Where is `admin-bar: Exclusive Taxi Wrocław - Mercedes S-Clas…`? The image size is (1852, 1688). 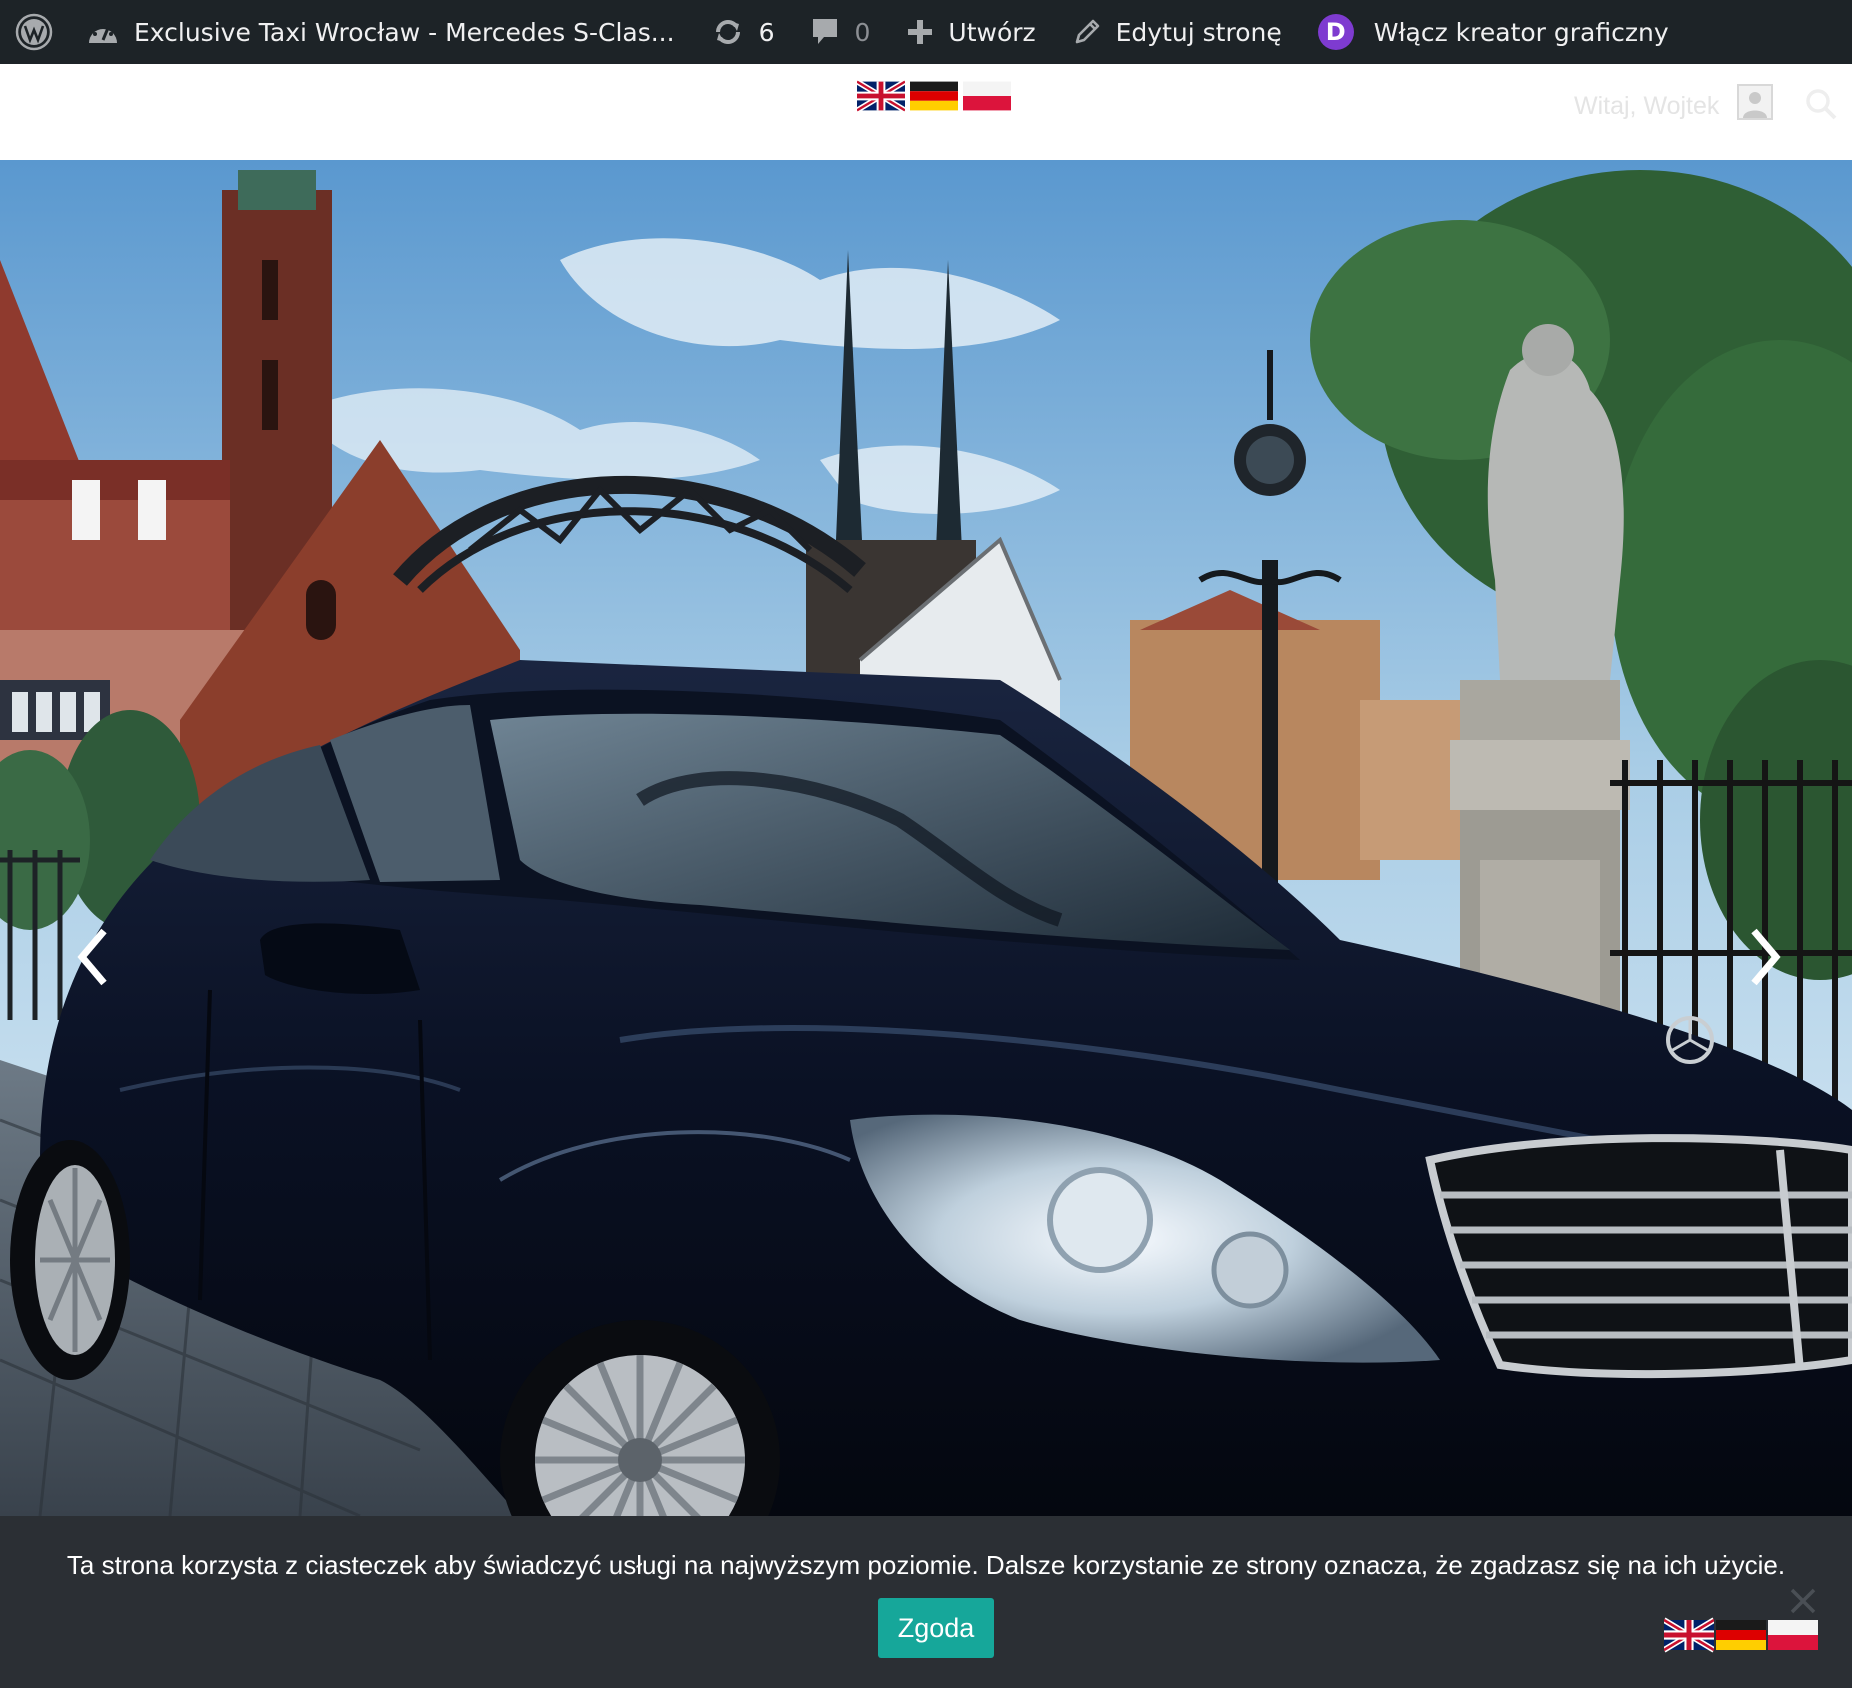
admin-bar: Exclusive Taxi Wrocław - Mercedes S-Clas… is located at coordinates (926, 32).